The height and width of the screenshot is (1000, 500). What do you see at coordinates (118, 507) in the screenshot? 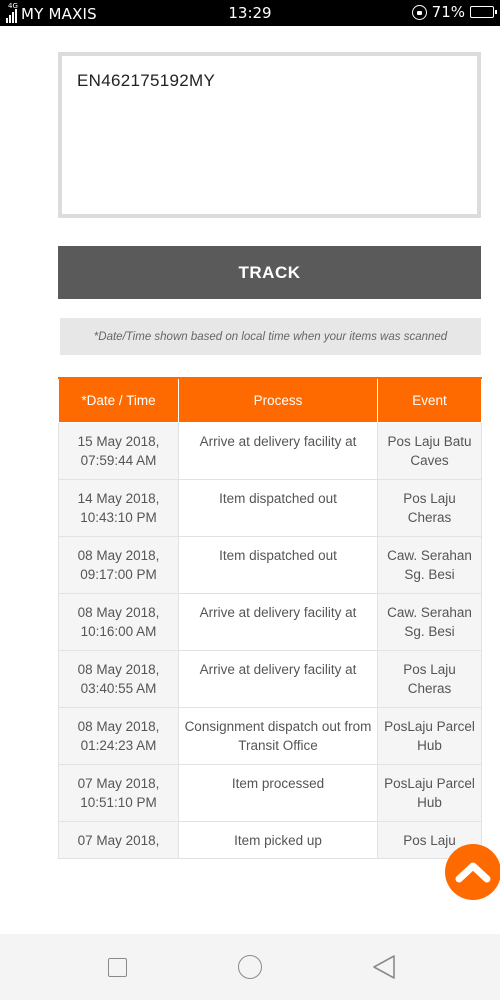
I see `cell-date-time: 14 May 2018, 10:43:10 PM` at bounding box center [118, 507].